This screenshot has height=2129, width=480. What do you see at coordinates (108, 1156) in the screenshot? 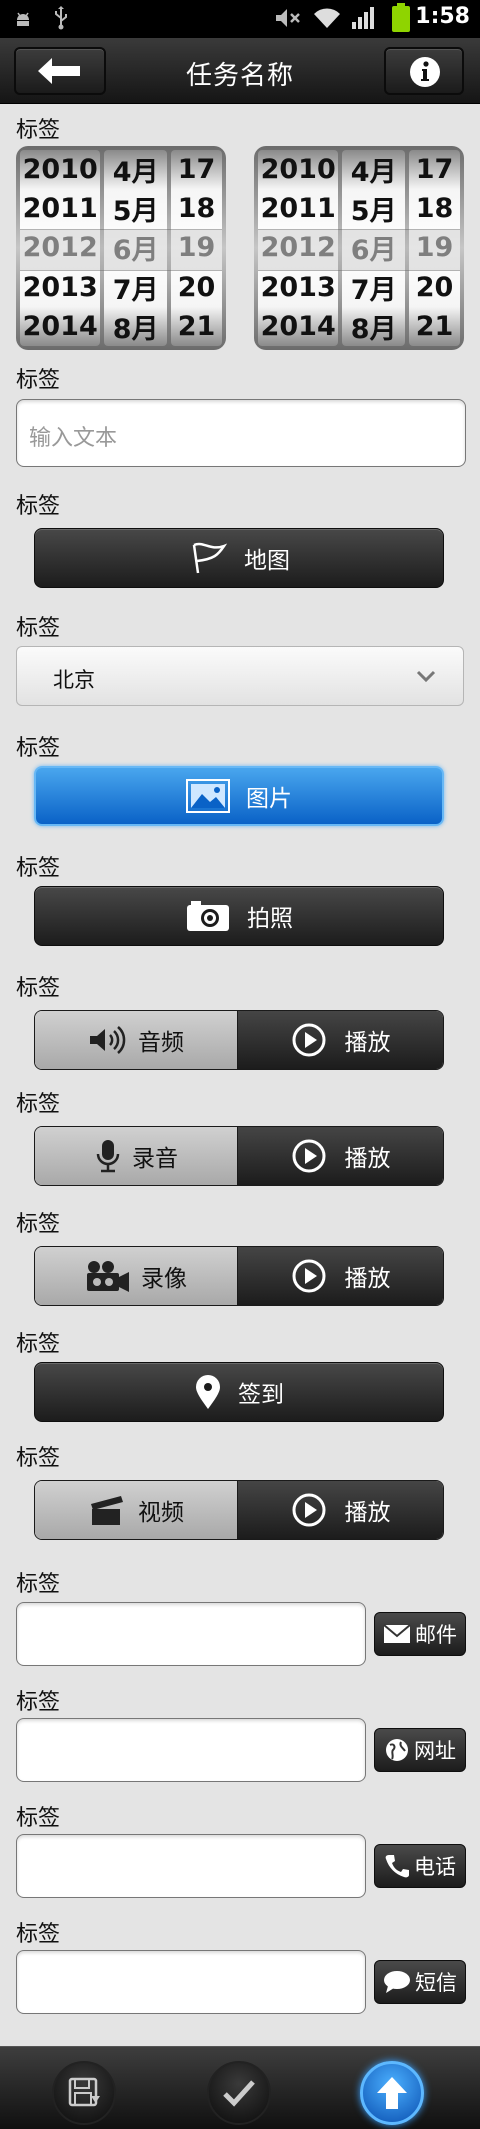
I see `microphone-icon` at bounding box center [108, 1156].